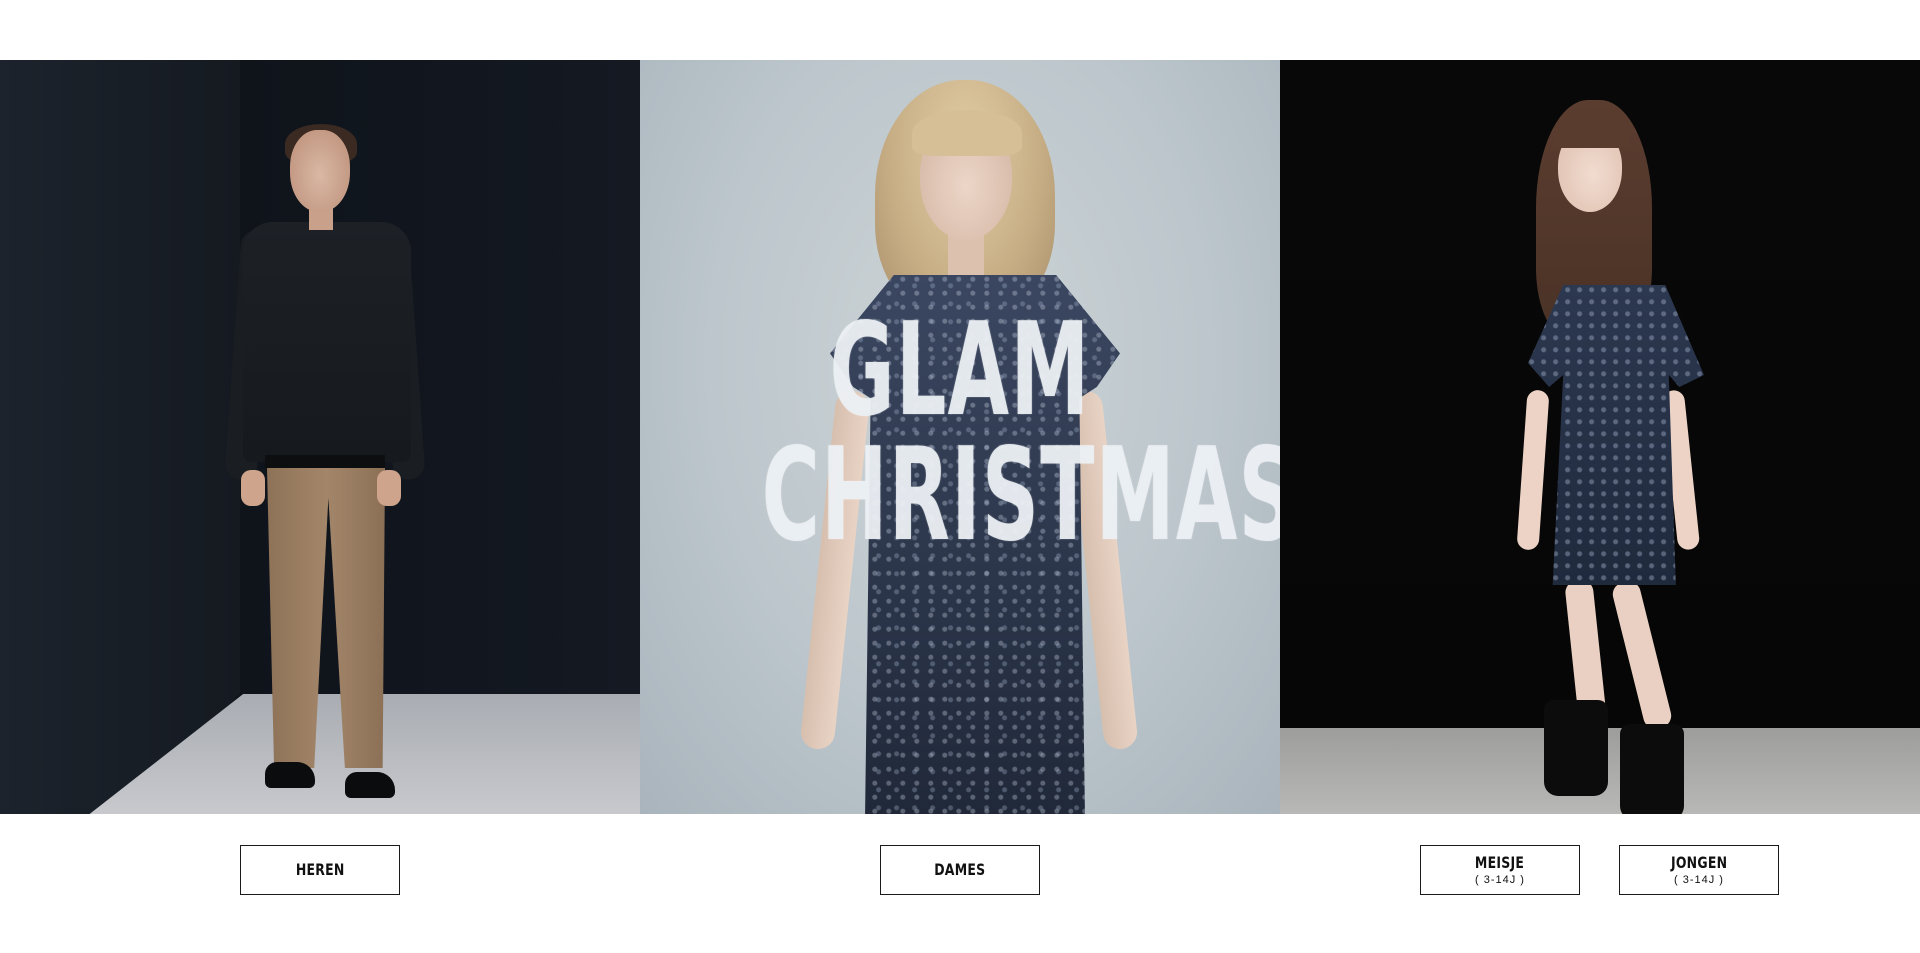 The width and height of the screenshot is (1920, 953). What do you see at coordinates (1020, 496) in the screenshot?
I see `headline-line-2: CHRISTMAS` at bounding box center [1020, 496].